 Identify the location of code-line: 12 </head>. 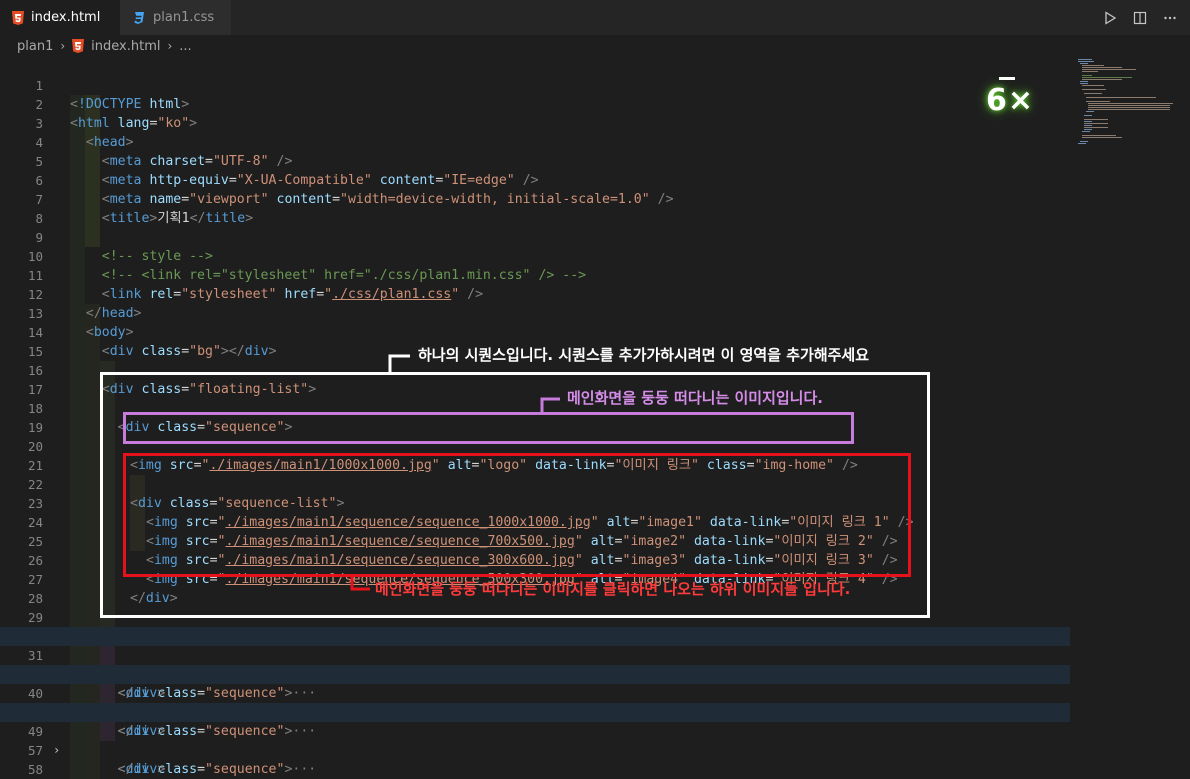
(535, 293).